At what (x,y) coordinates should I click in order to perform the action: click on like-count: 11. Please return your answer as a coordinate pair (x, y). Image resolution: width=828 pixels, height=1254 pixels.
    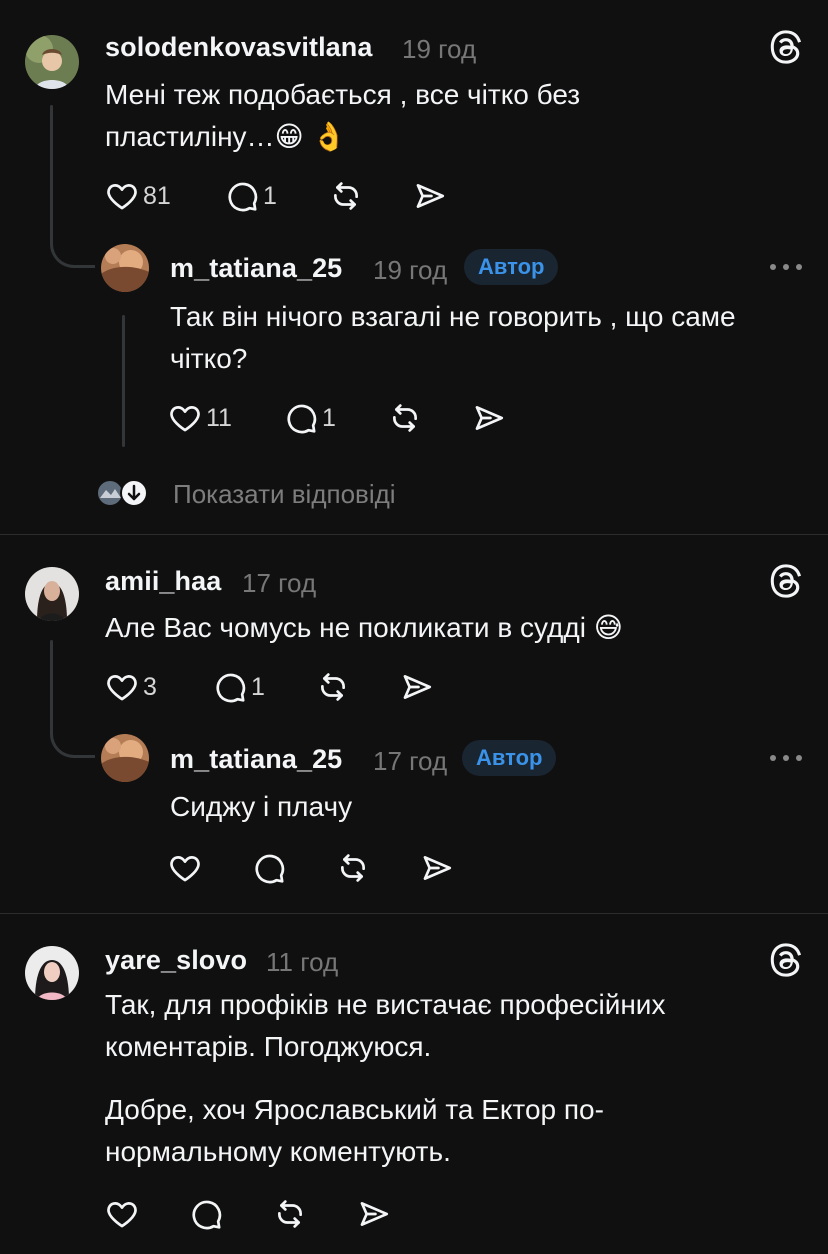
    Looking at the image, I should click on (219, 417).